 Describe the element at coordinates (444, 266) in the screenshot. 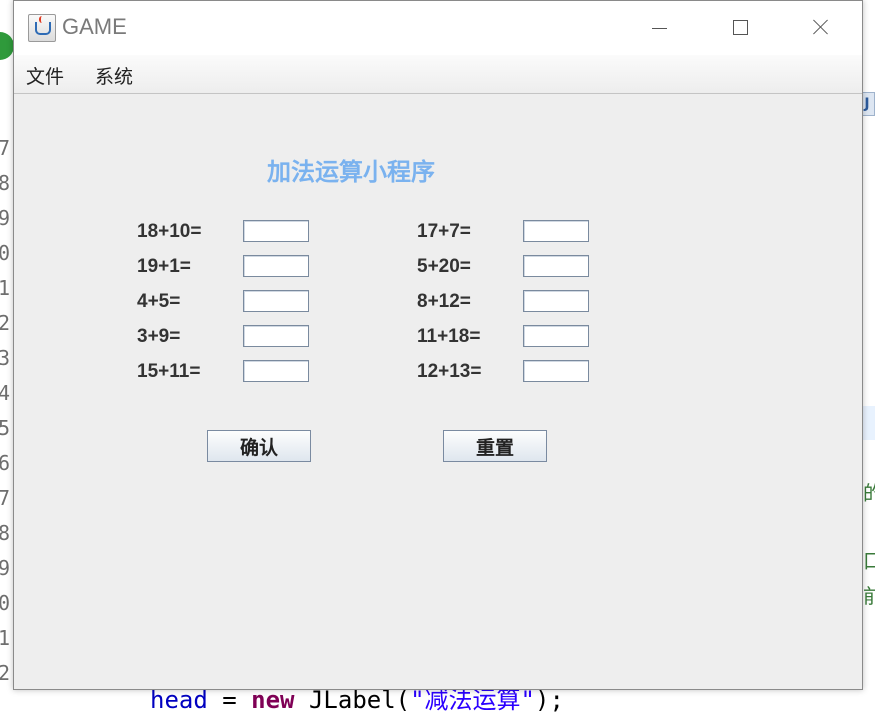

I see `question-label: 5+20=` at that location.